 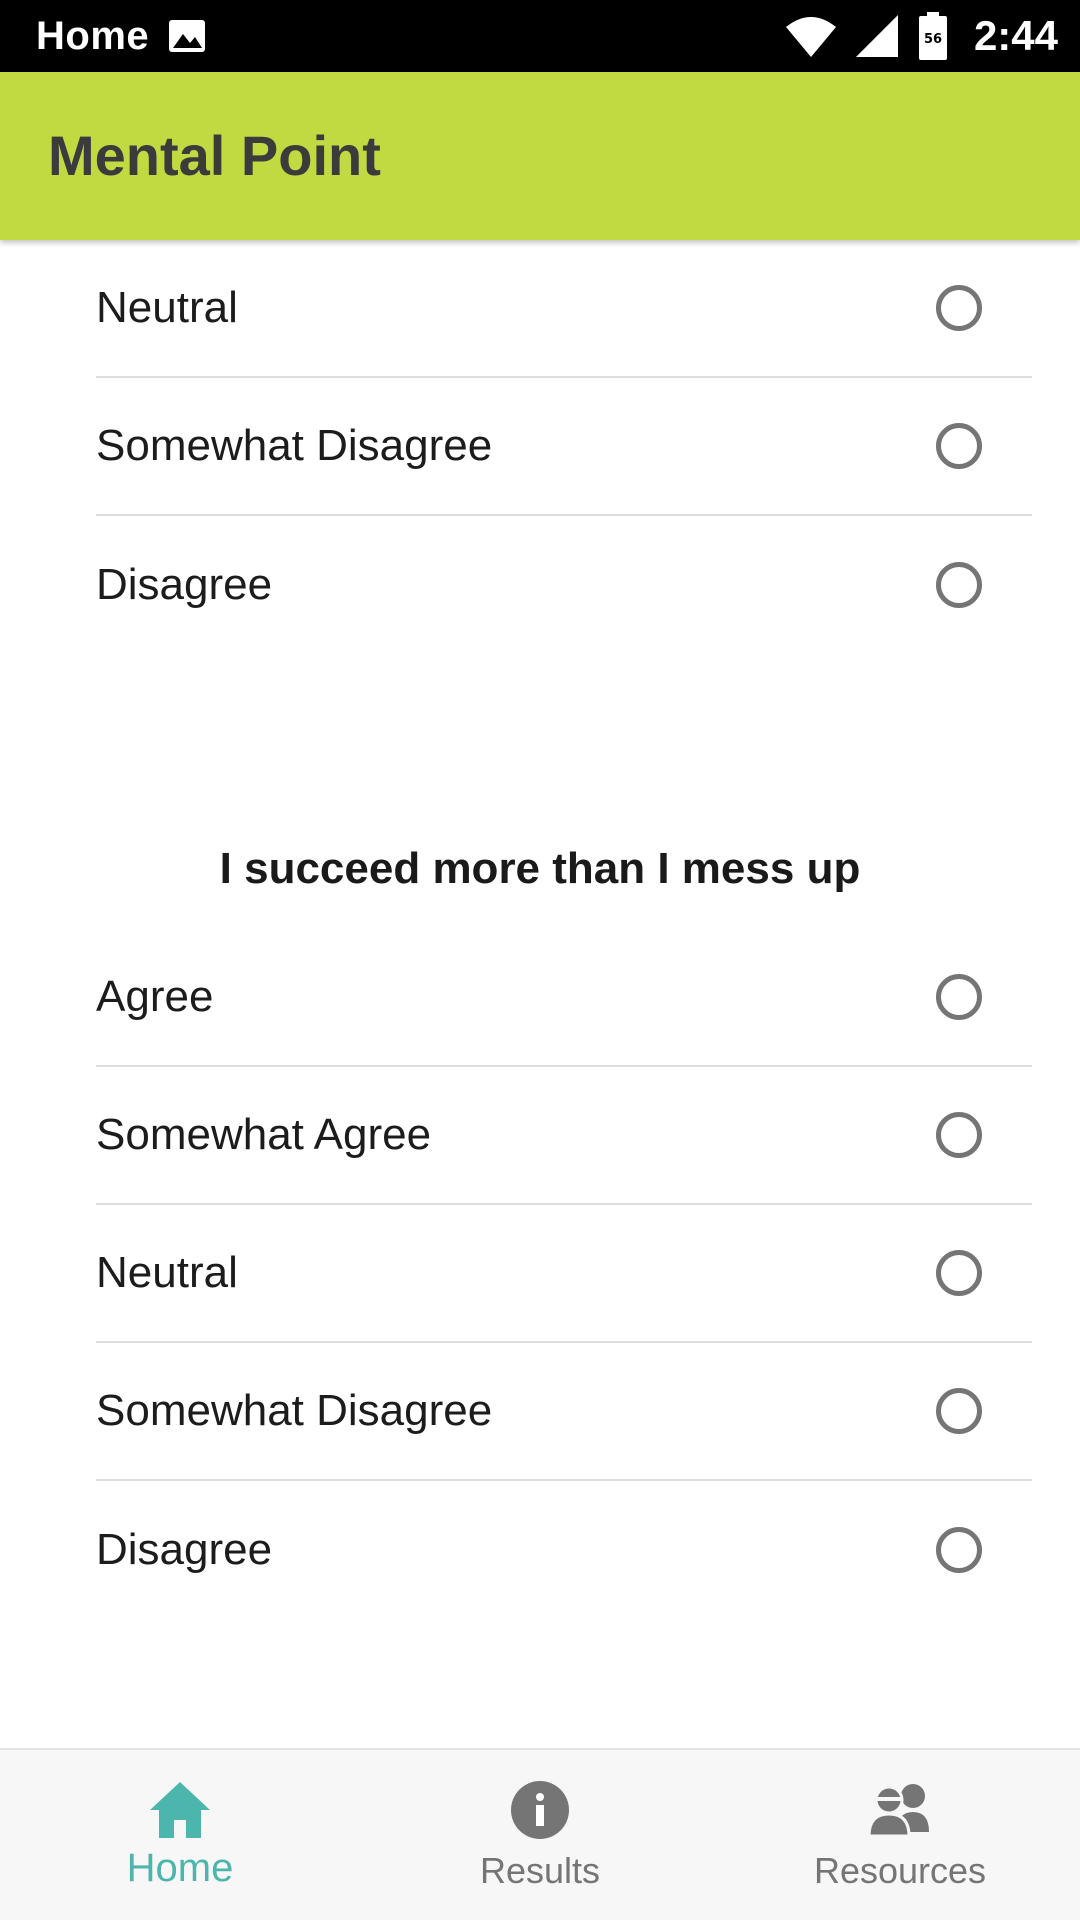 What do you see at coordinates (93, 35) in the screenshot?
I see `status-app-name: Home` at bounding box center [93, 35].